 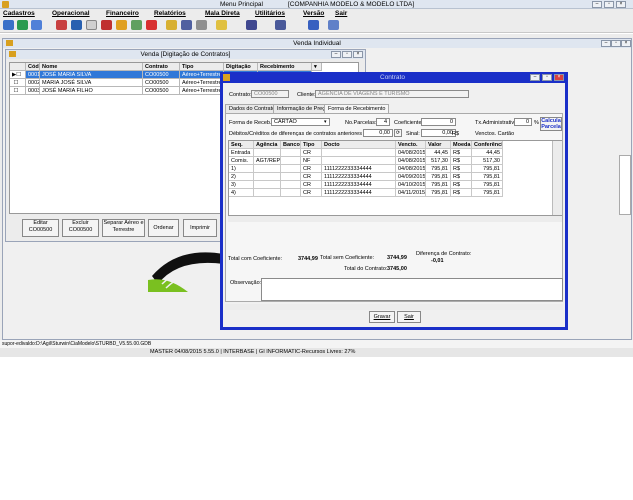 What do you see at coordinates (251, 123) in the screenshot?
I see `forma-label: Forma de Receb.:` at bounding box center [251, 123].